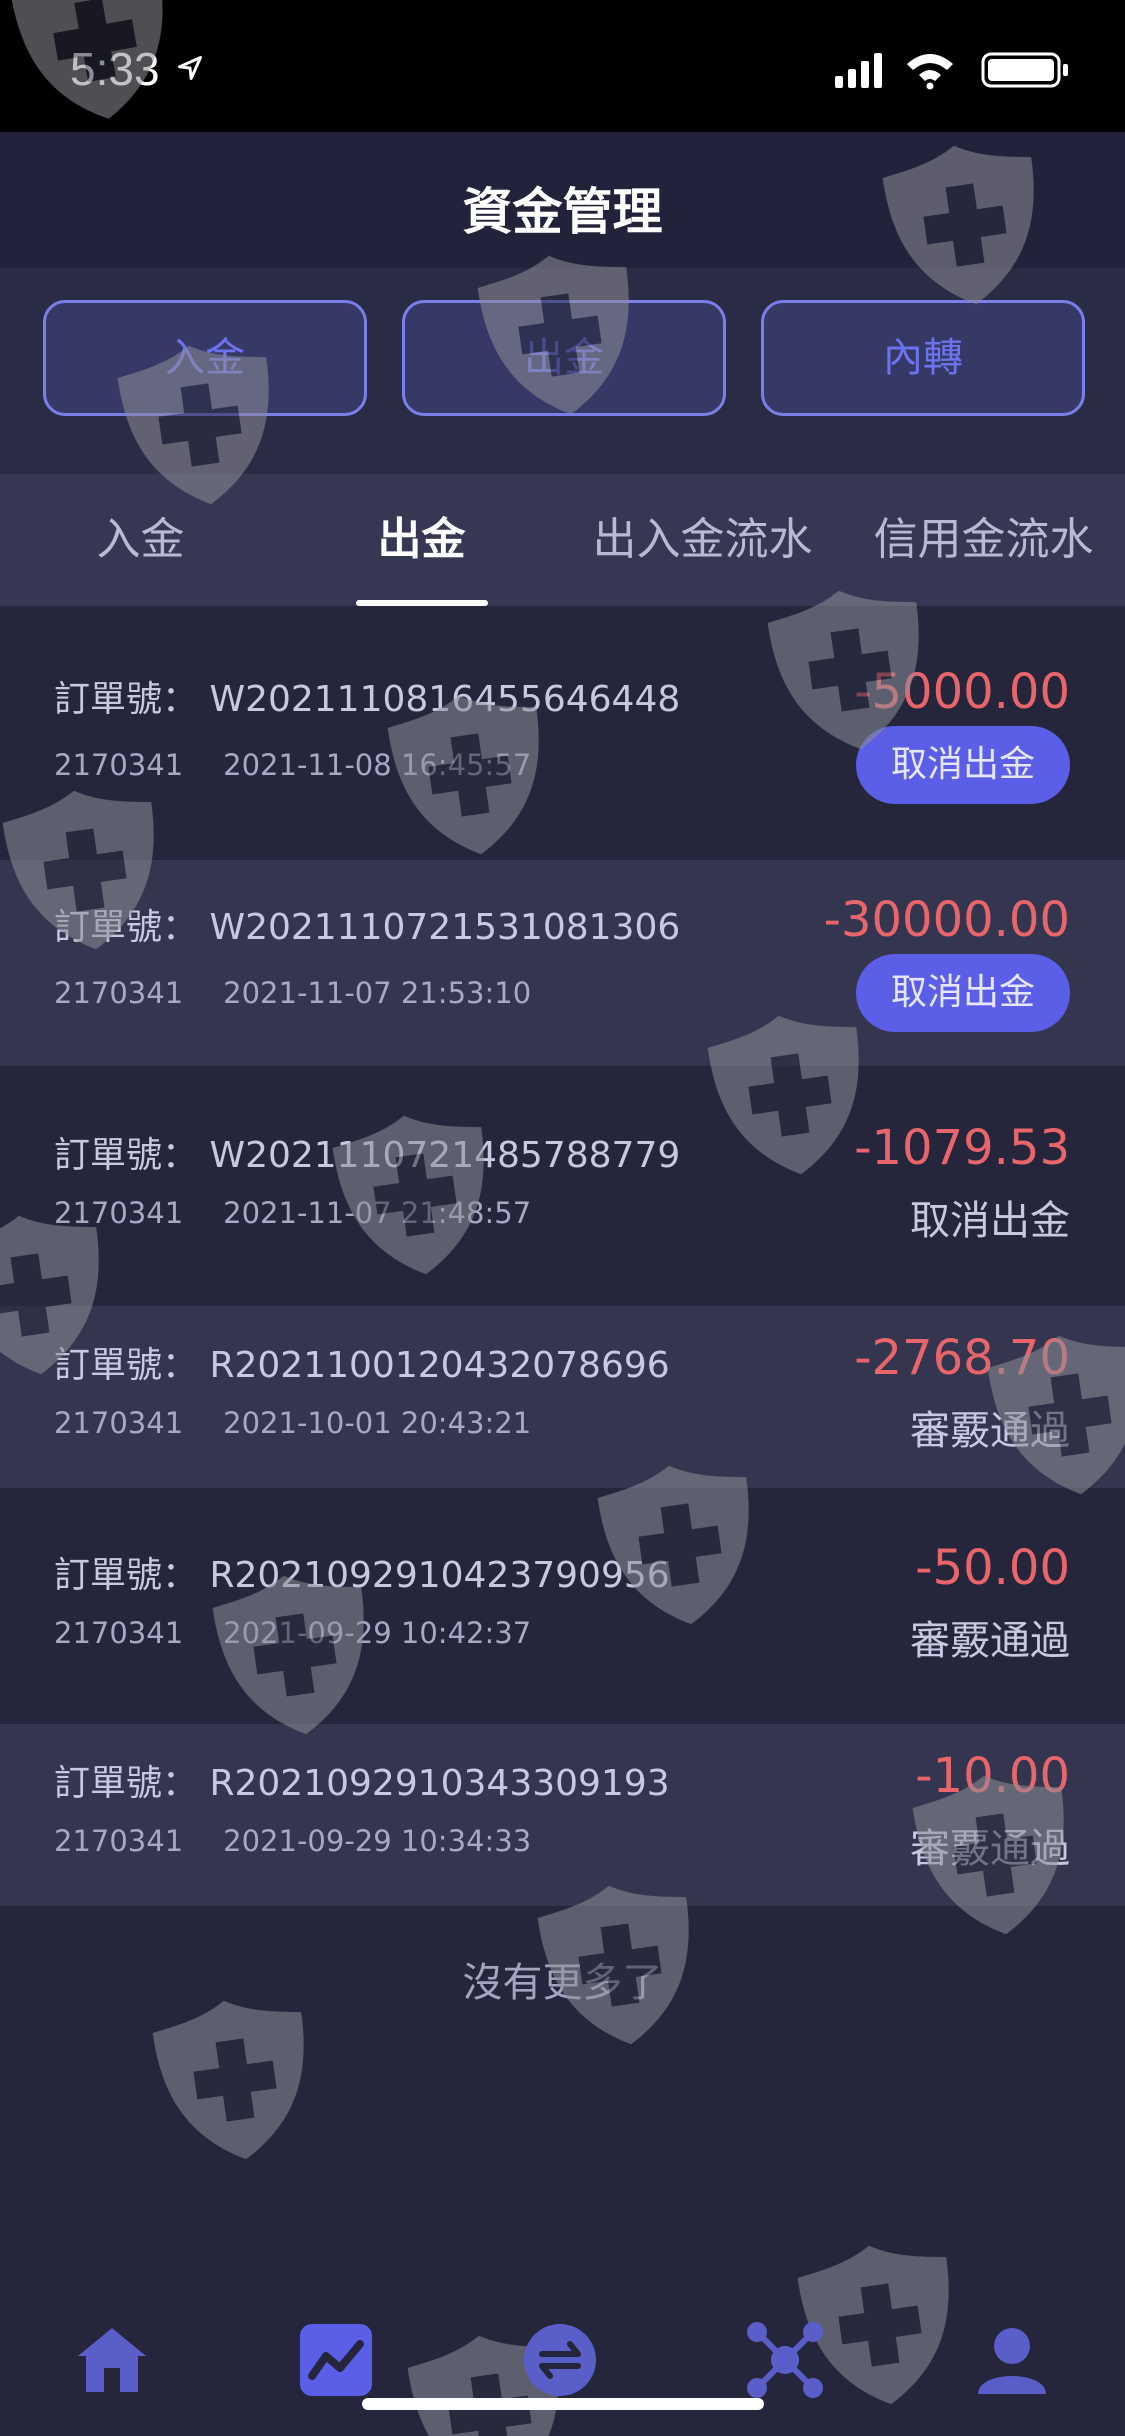  I want to click on order-number: 訂單號： R2021092910343309193, so click(362, 1780).